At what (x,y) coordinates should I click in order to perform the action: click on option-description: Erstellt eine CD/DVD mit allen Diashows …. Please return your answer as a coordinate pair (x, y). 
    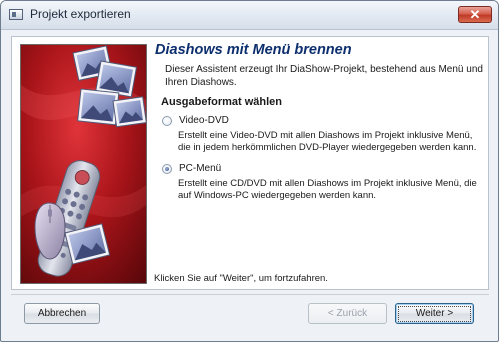
    Looking at the image, I should click on (327, 189).